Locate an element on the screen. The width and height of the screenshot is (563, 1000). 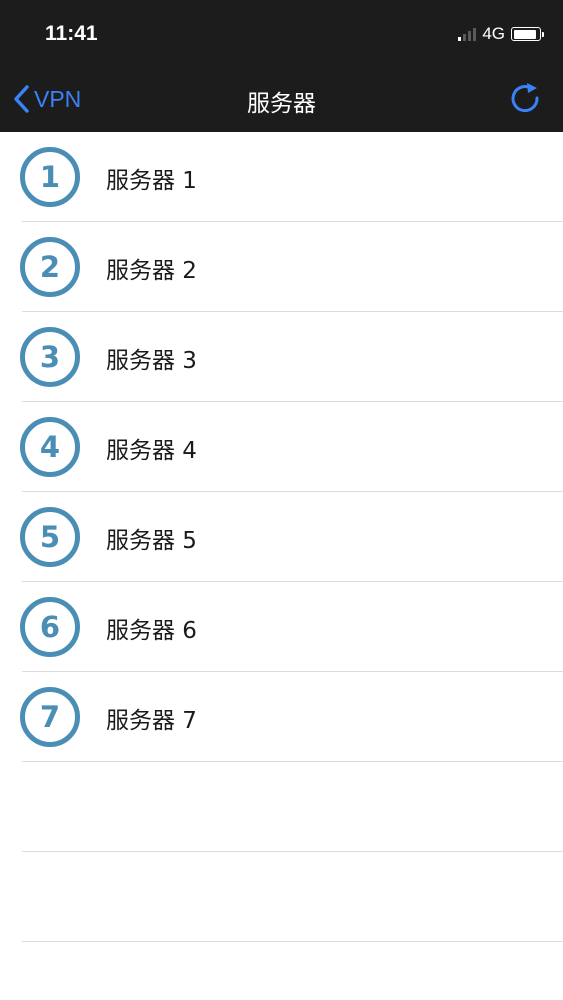
network-type: 4G is located at coordinates (493, 33).